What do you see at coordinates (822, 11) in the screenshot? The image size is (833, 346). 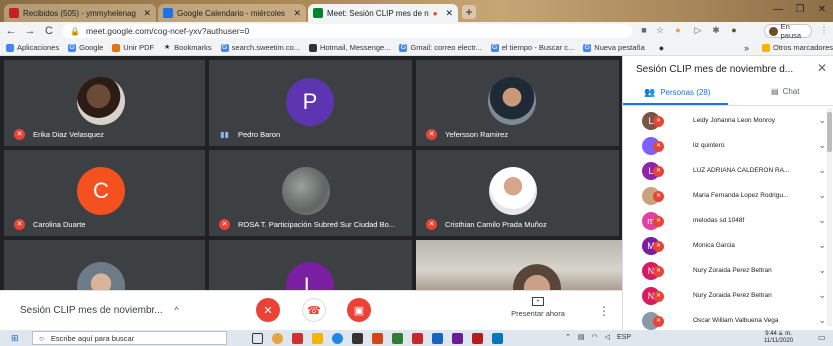 I see `close-window-button: ✕` at bounding box center [822, 11].